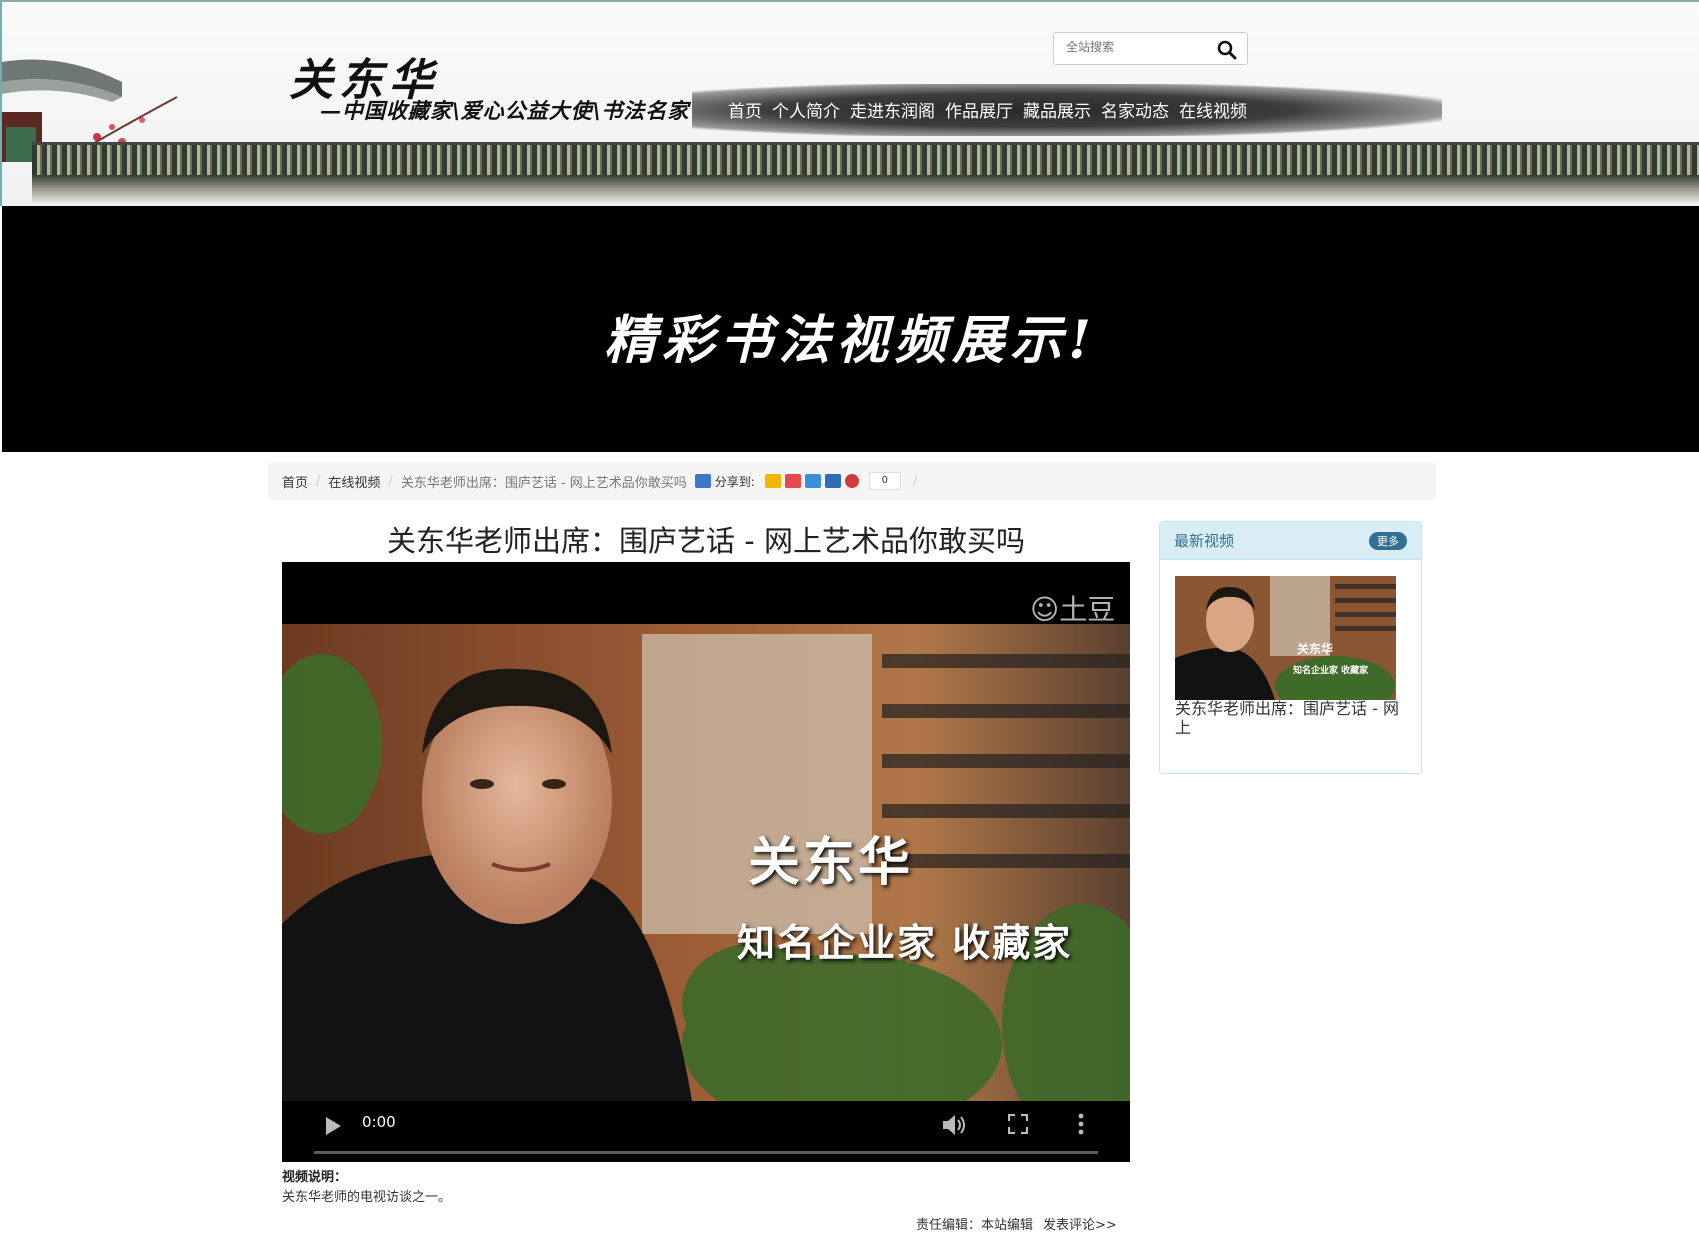 This screenshot has width=1699, height=1240. I want to click on share-renren-icon, so click(832, 481).